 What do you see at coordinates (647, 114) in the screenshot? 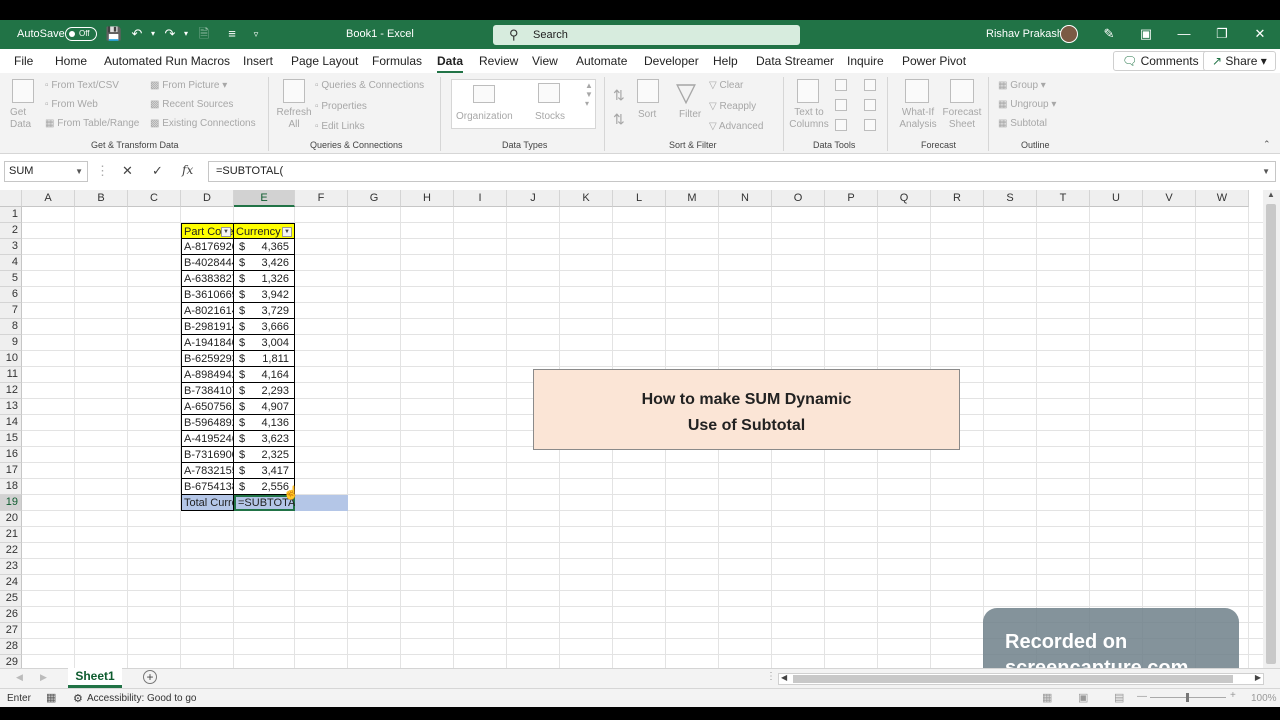
I see `sort-button: Sort` at bounding box center [647, 114].